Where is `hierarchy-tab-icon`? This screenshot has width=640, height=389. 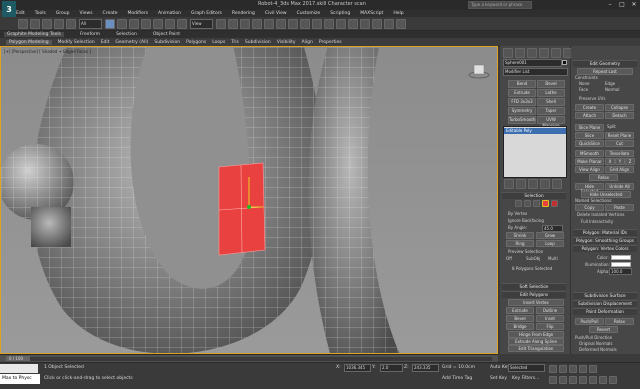 hierarchy-tab-icon is located at coordinates (532, 53).